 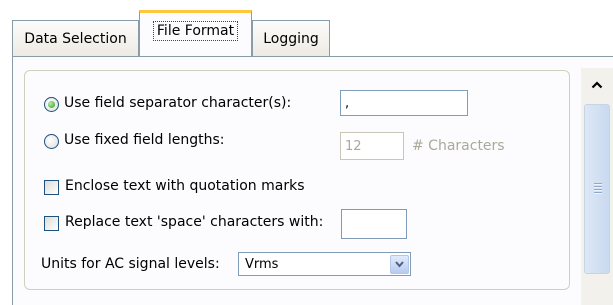 I want to click on units-select: Vrms, so click(x=324, y=264).